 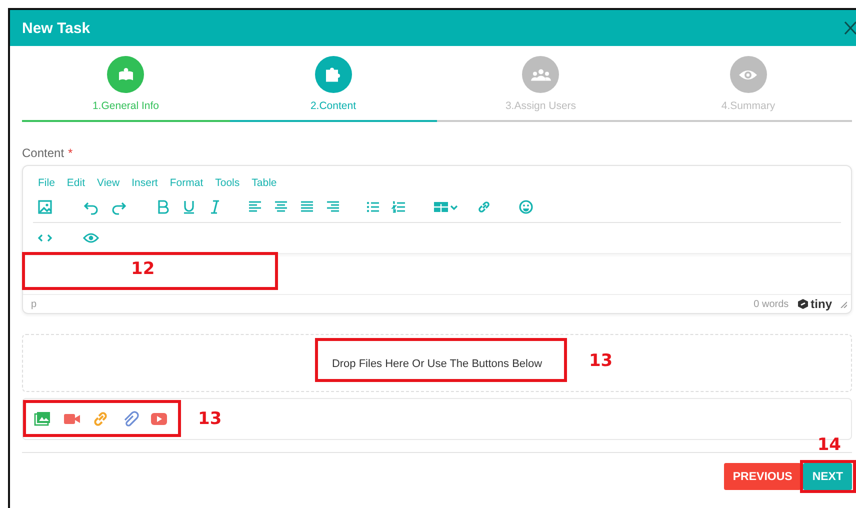 I want to click on video-play-icon, so click(x=159, y=419).